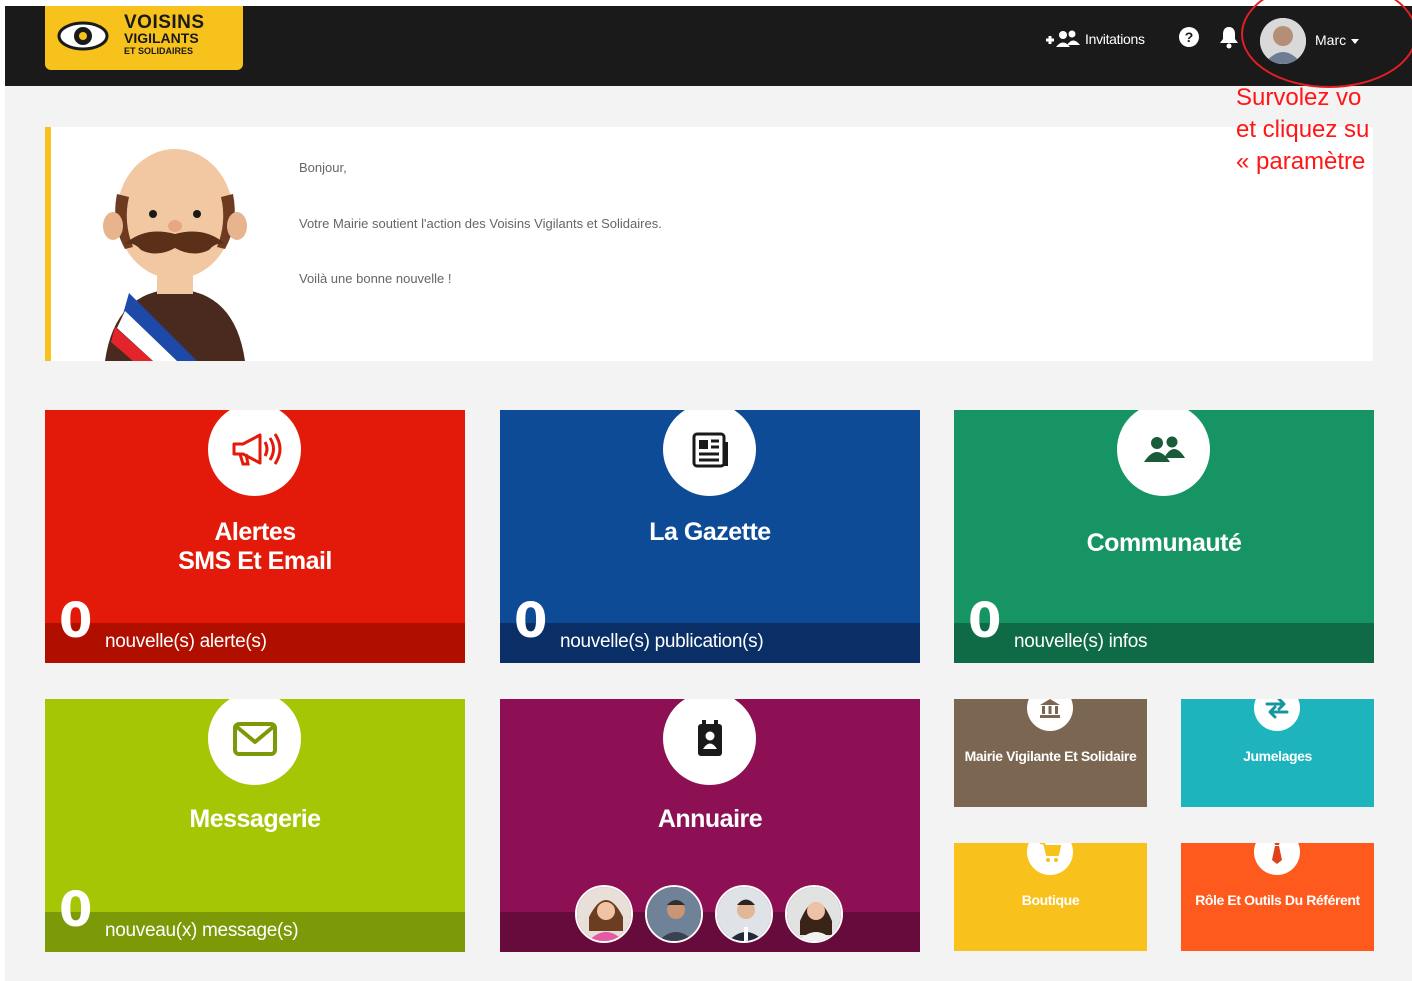 This screenshot has height=981, width=1412. Describe the element at coordinates (255, 532) in the screenshot. I see `tile-title: Alertes` at that location.